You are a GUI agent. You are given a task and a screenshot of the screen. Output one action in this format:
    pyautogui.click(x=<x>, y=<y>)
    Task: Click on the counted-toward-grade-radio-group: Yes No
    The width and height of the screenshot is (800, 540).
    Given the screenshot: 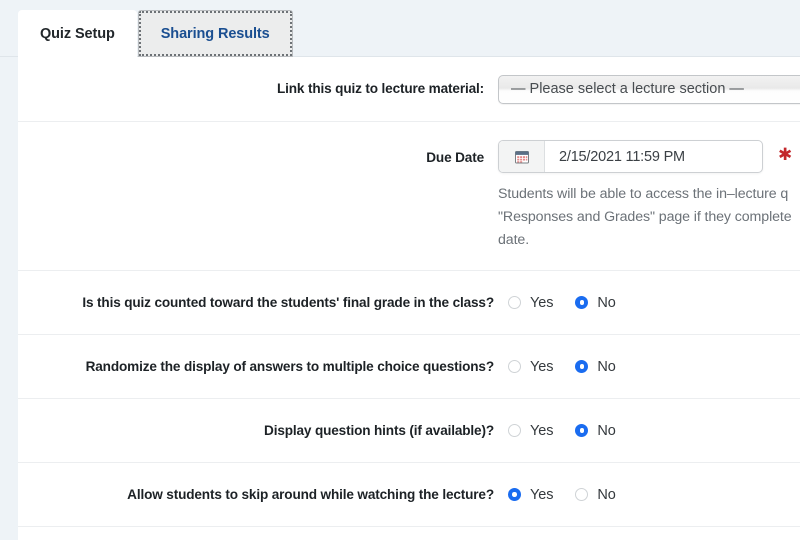 What is the action you would take?
    pyautogui.click(x=654, y=303)
    